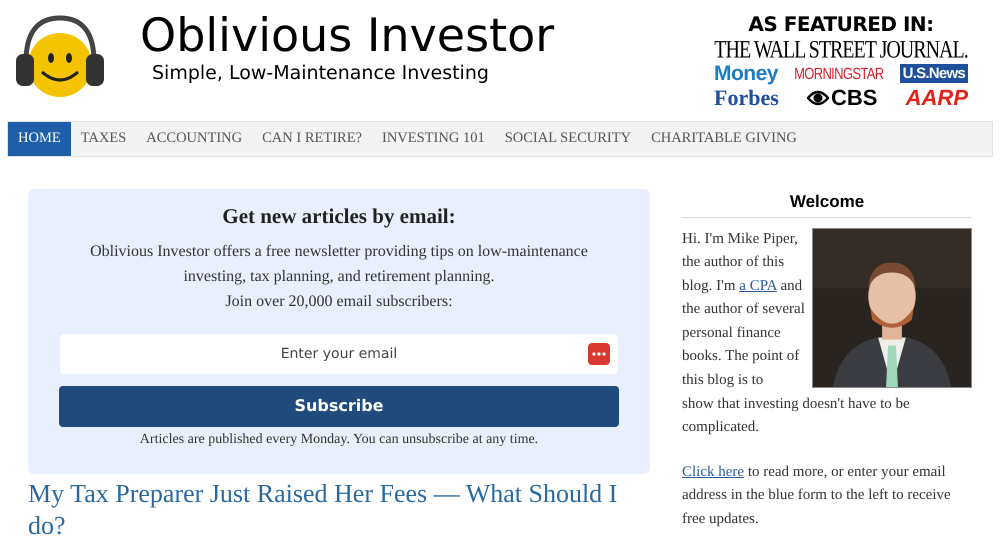 The width and height of the screenshot is (1000, 551). I want to click on nav-tab: INVESTING 101, so click(433, 139).